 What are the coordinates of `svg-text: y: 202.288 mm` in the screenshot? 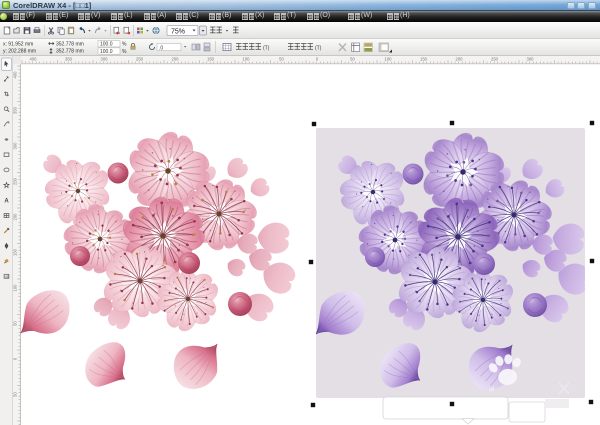 It's located at (19, 52).